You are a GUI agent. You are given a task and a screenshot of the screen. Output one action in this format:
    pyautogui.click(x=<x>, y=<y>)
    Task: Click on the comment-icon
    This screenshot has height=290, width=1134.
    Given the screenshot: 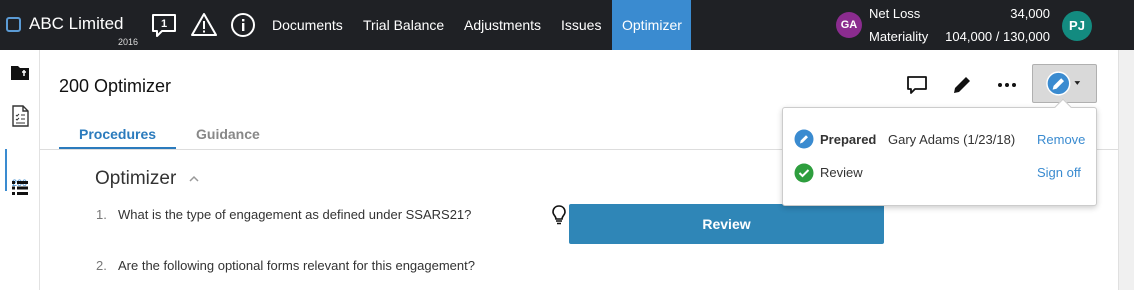 What is the action you would take?
    pyautogui.click(x=917, y=85)
    